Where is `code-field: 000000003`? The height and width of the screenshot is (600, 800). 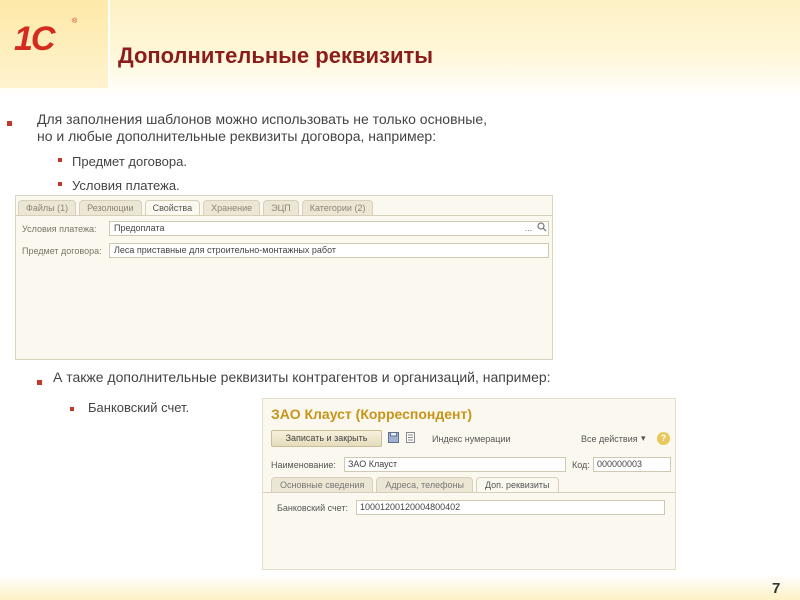
code-field: 000000003 is located at coordinates (632, 464).